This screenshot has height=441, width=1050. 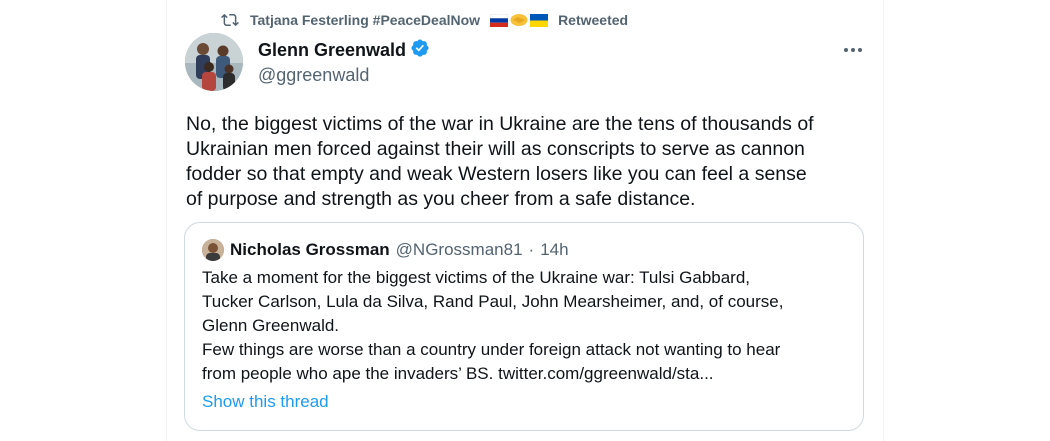 What do you see at coordinates (214, 62) in the screenshot?
I see `author-avatar` at bounding box center [214, 62].